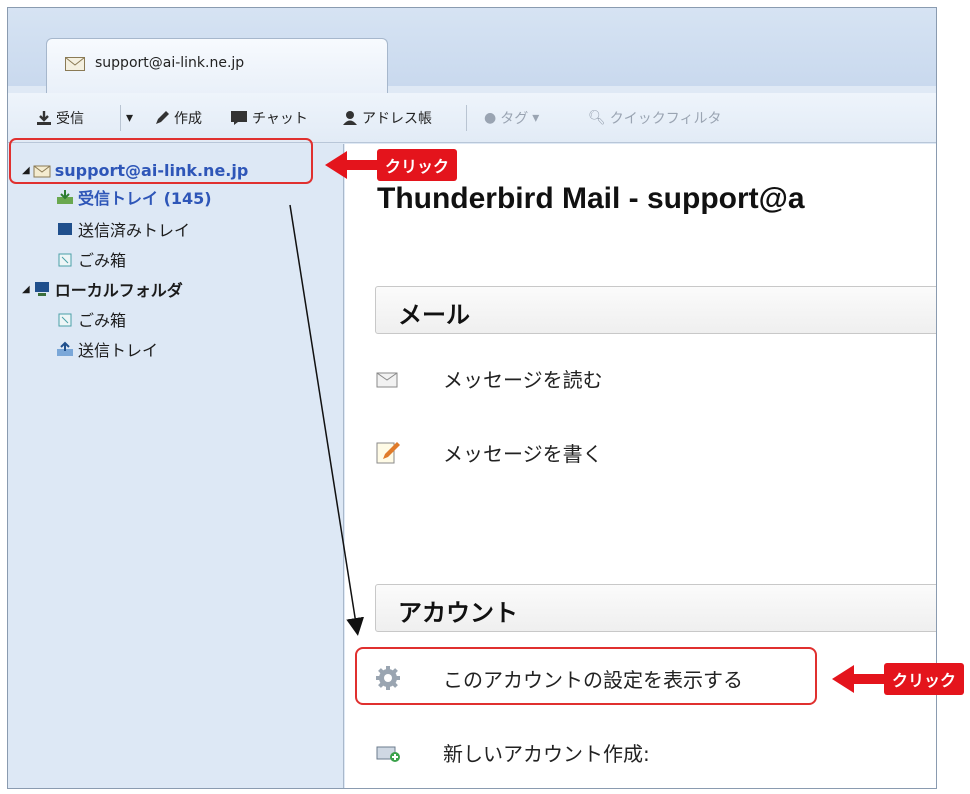  What do you see at coordinates (397, 119) in the screenshot?
I see `address-book-label: アドレス帳` at bounding box center [397, 119].